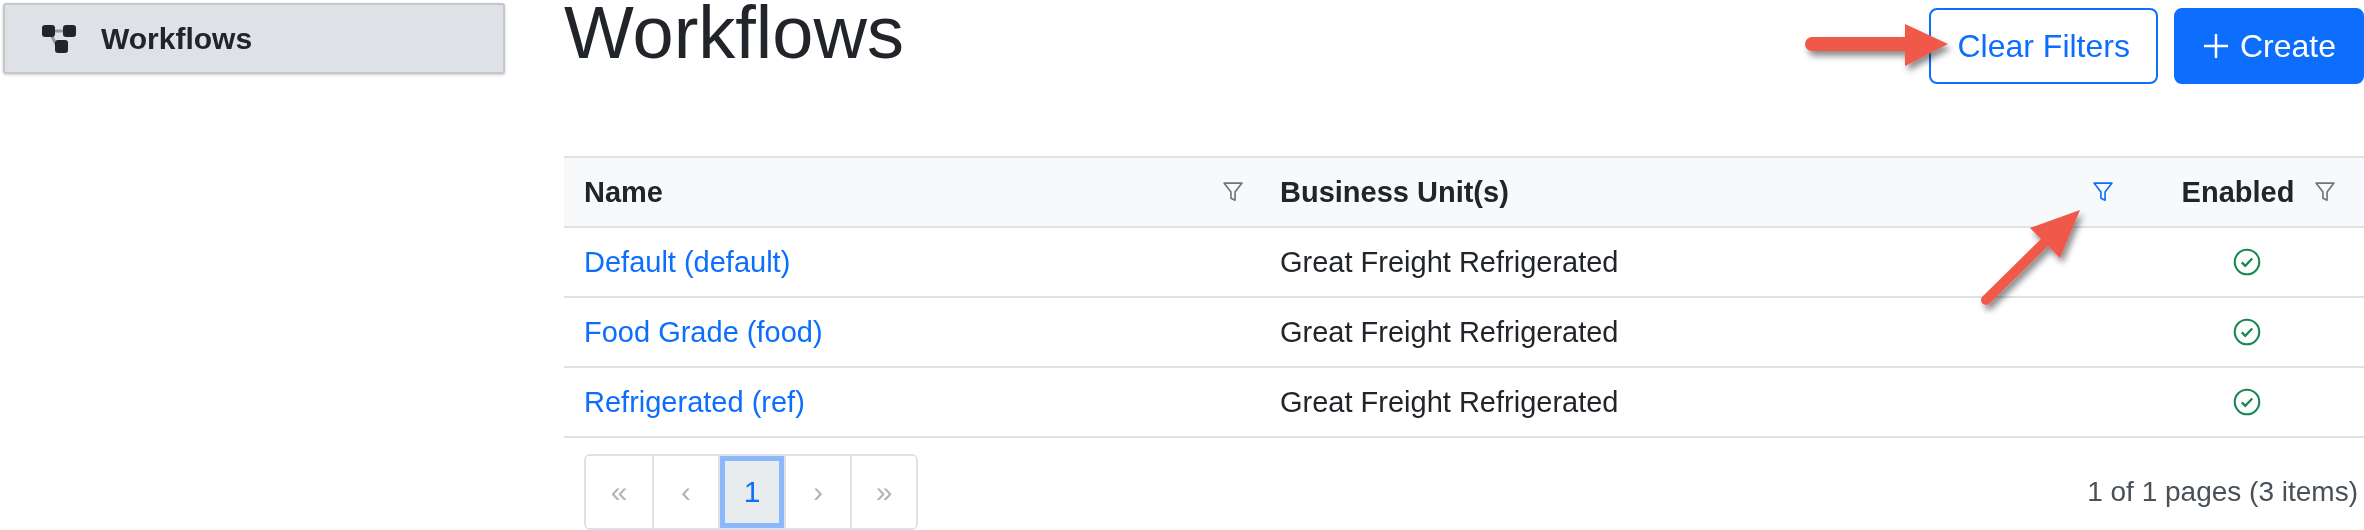 The width and height of the screenshot is (2364, 530). Describe the element at coordinates (734, 37) in the screenshot. I see `page-title: Workflows` at that location.